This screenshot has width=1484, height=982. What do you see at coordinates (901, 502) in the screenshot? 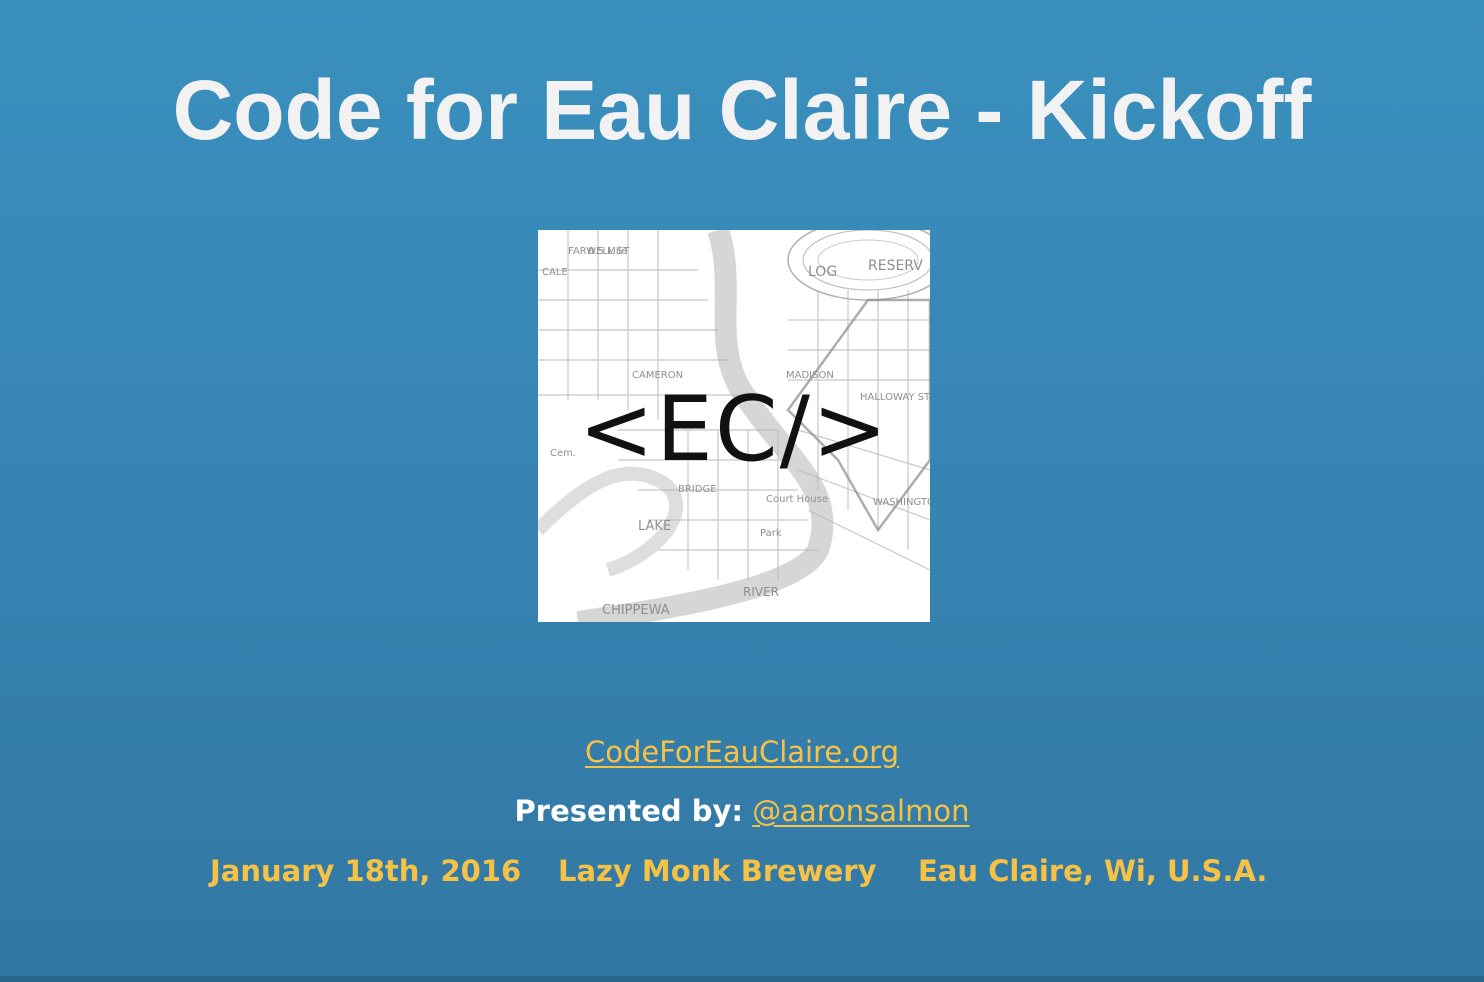
I see `map-label: WASHINGTON` at bounding box center [901, 502].